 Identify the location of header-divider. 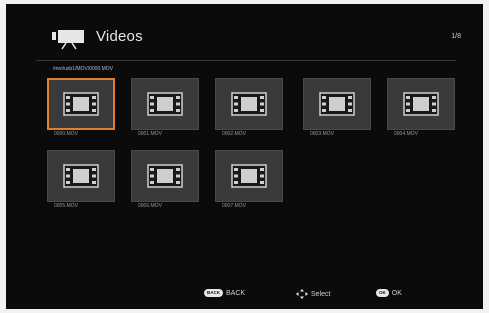
(246, 60).